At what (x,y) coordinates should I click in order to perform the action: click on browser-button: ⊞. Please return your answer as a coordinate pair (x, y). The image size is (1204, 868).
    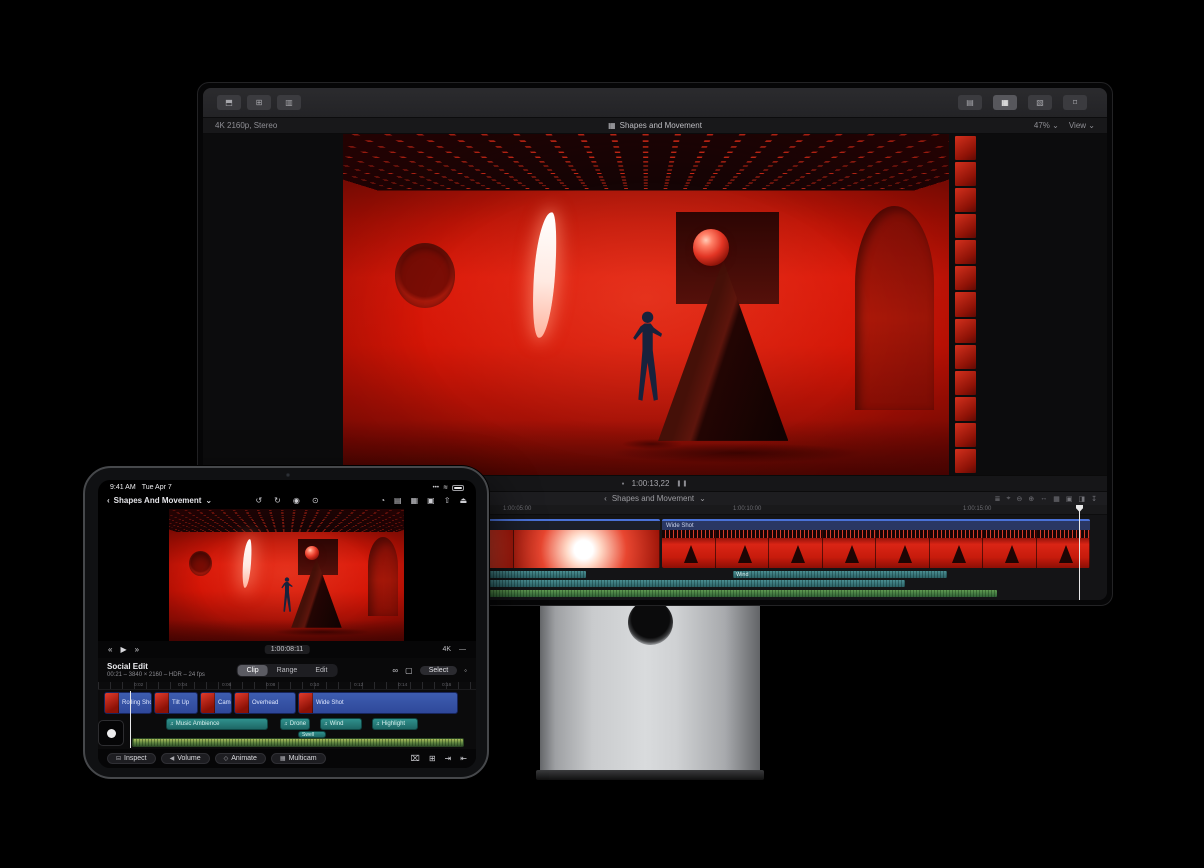
    Looking at the image, I should click on (259, 102).